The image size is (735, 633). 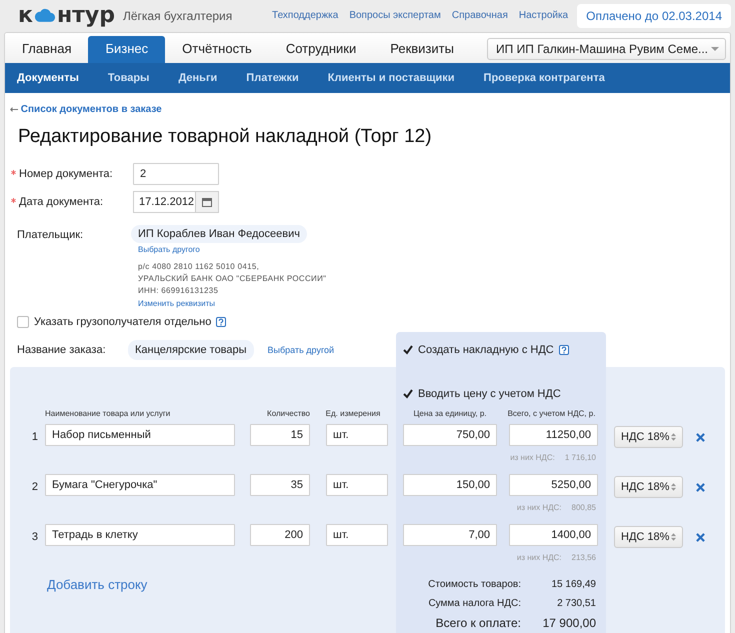 What do you see at coordinates (169, 249) in the screenshot?
I see `choose-link: Выбрать другого` at bounding box center [169, 249].